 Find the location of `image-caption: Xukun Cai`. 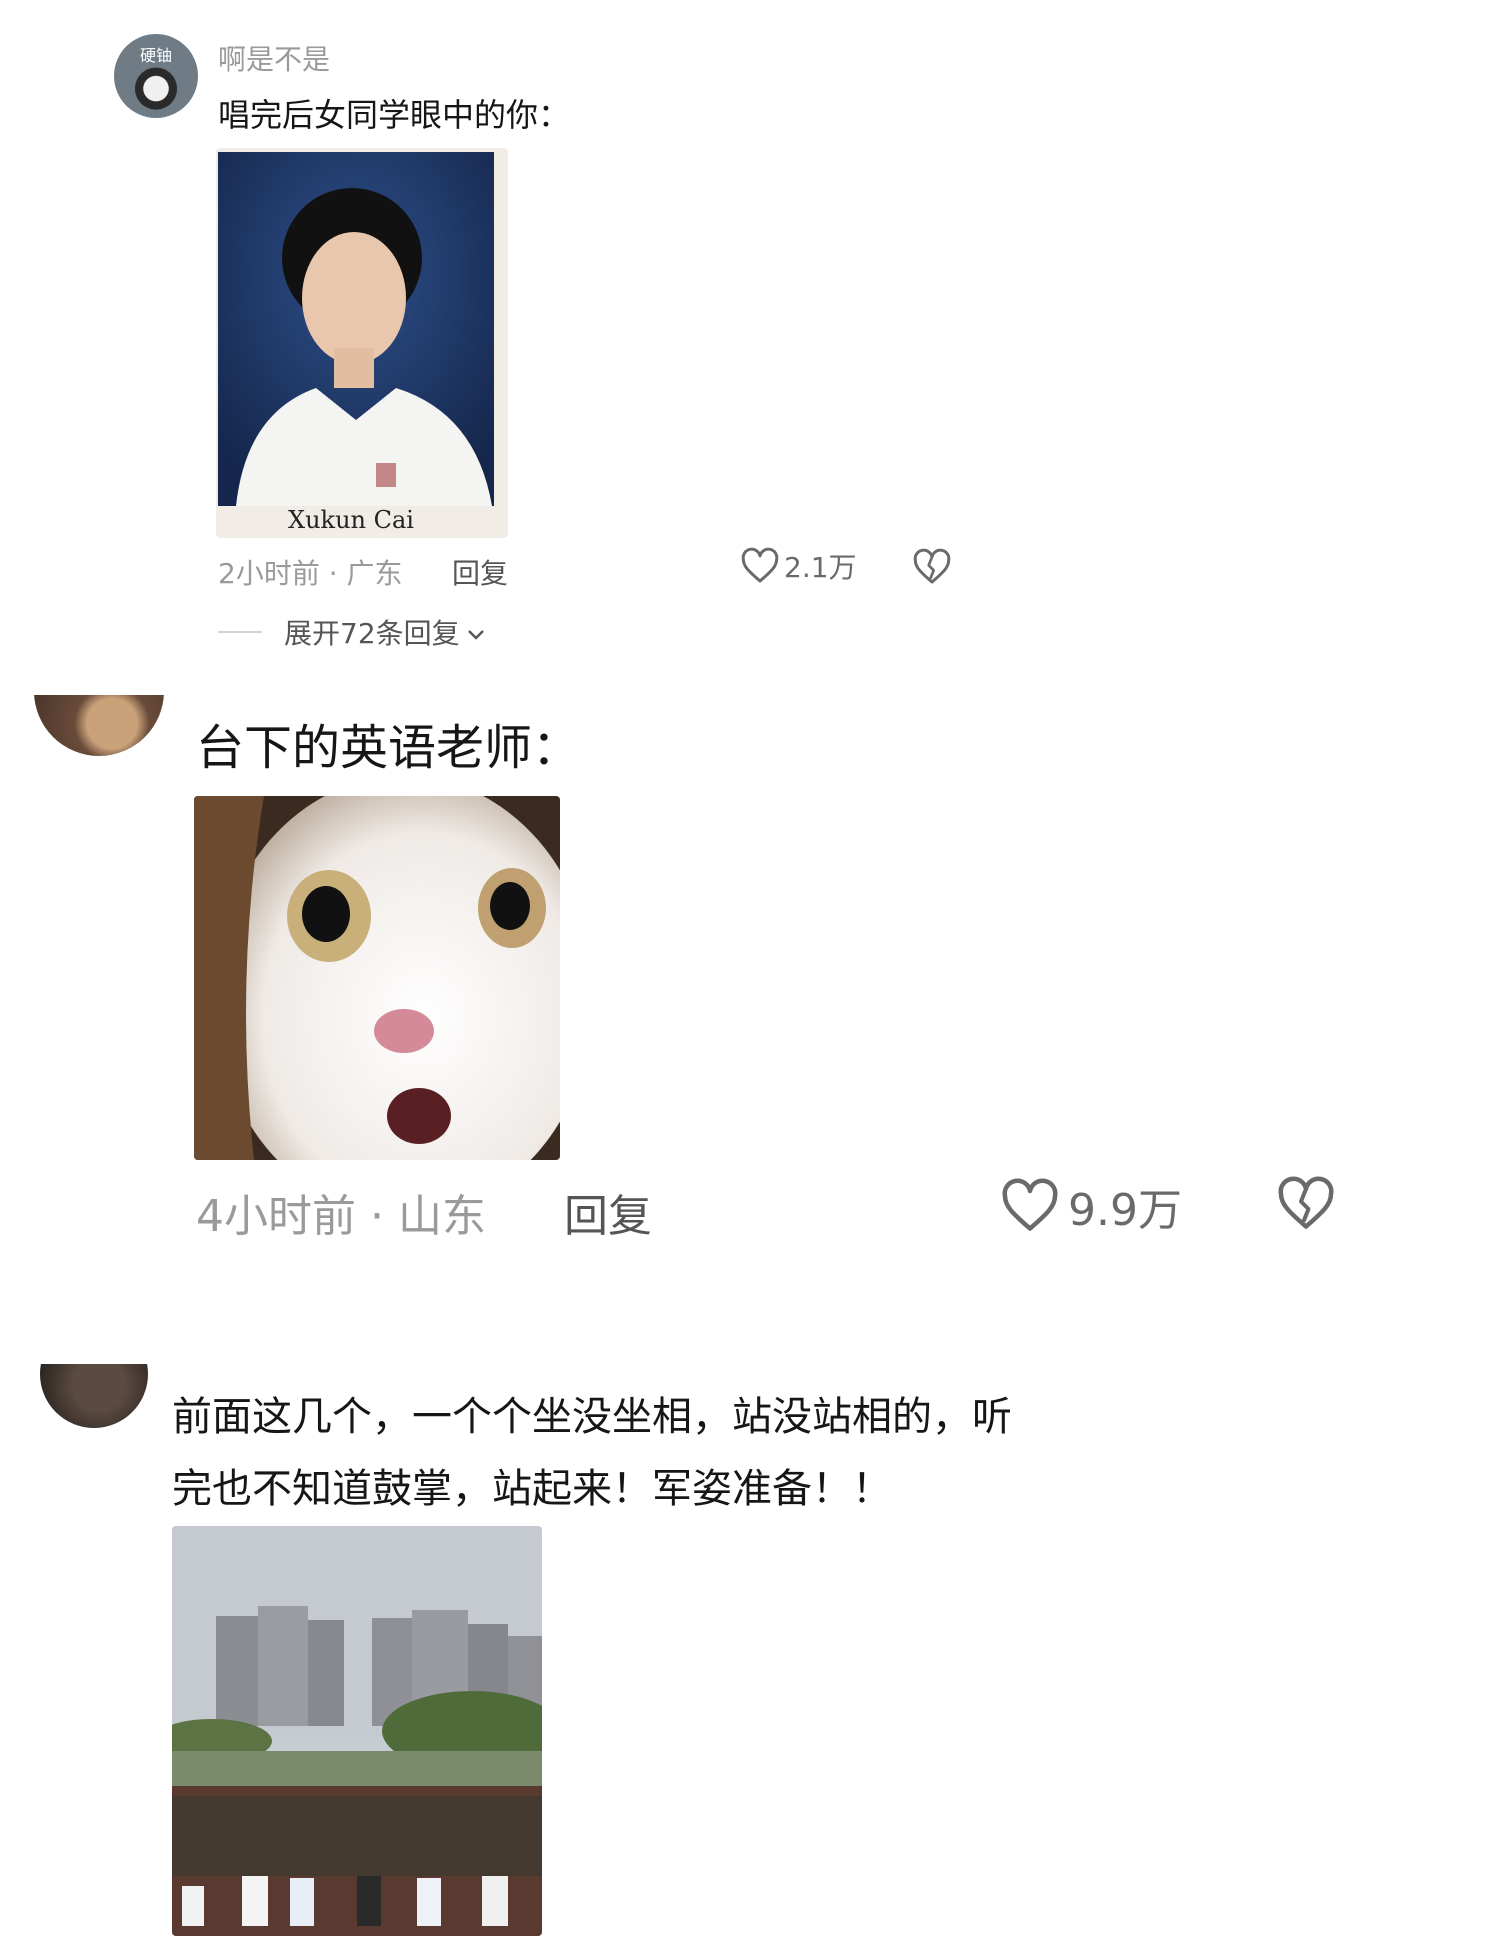

image-caption: Xukun Cai is located at coordinates (351, 520).